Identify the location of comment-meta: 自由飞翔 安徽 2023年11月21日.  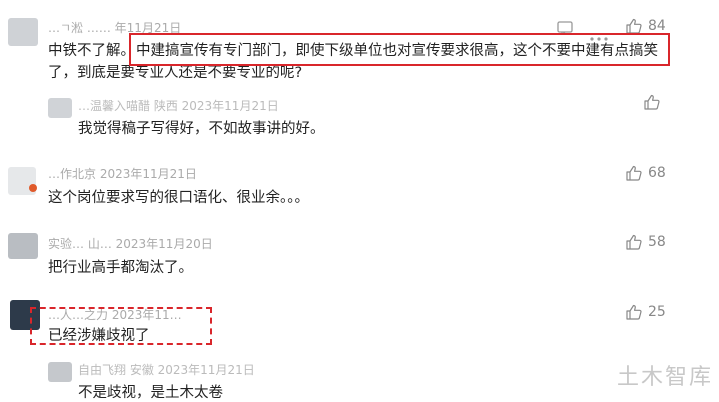
(166, 370).